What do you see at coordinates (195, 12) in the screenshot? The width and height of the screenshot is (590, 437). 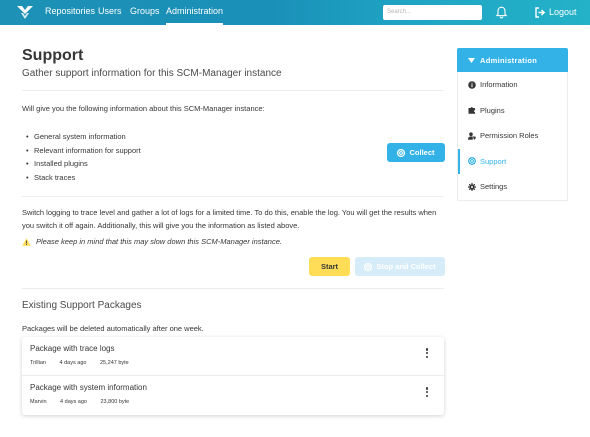 I see `nav-administration: Administration` at bounding box center [195, 12].